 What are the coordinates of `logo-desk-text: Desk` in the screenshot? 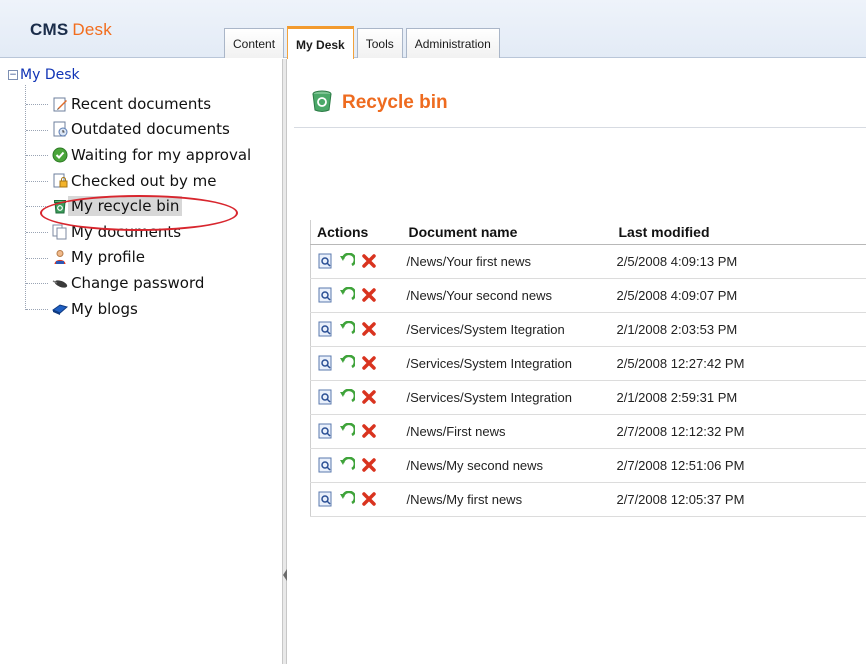 It's located at (92, 29).